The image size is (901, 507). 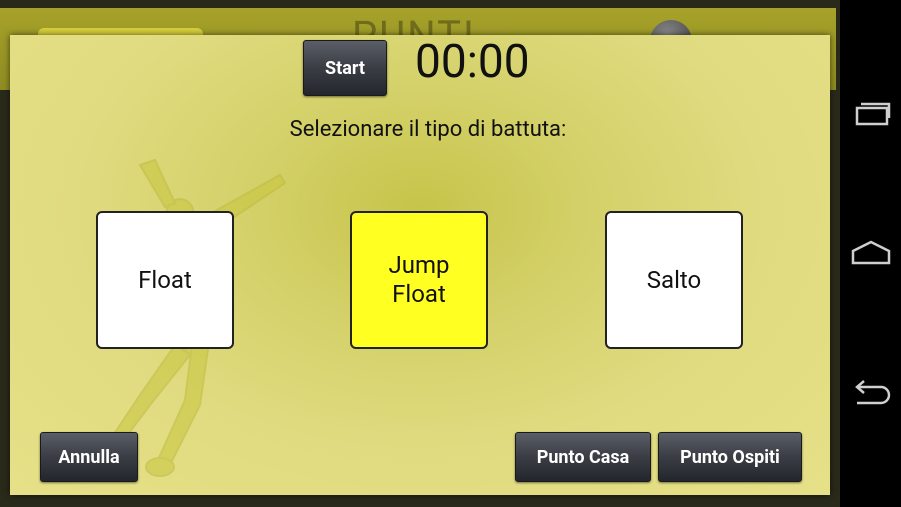 What do you see at coordinates (428, 129) in the screenshot?
I see `serve-type-prompt: Selezionare il tipo di battuta:` at bounding box center [428, 129].